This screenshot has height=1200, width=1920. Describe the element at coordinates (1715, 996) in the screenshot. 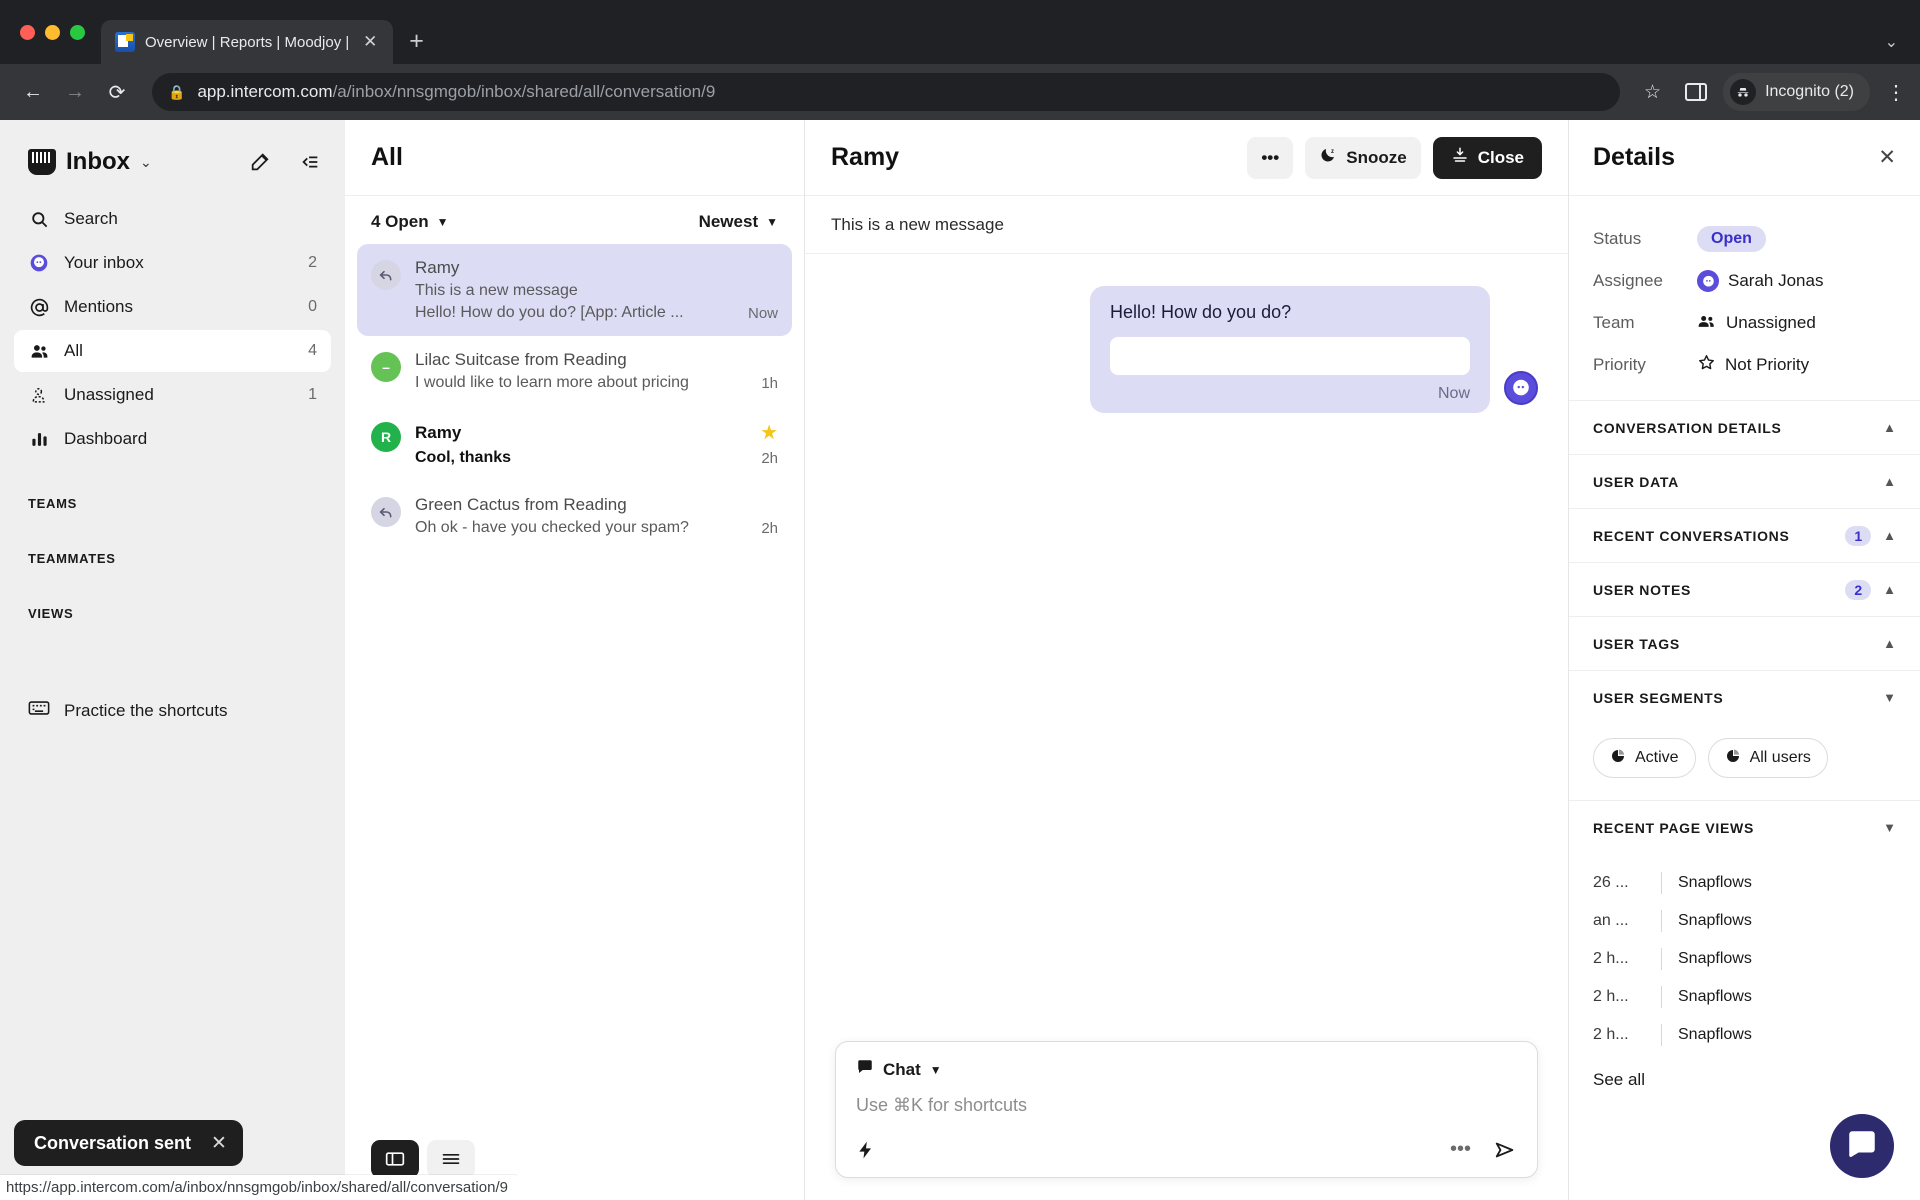

I see `page-view-name: Snapflows` at that location.